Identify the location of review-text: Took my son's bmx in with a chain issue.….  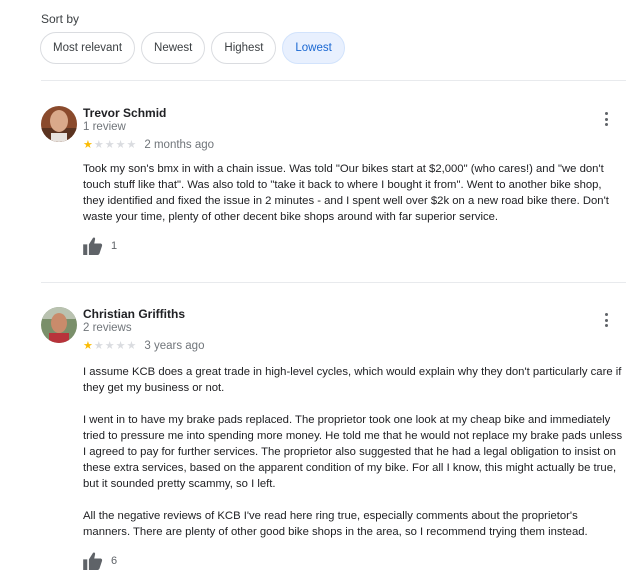
(354, 193).